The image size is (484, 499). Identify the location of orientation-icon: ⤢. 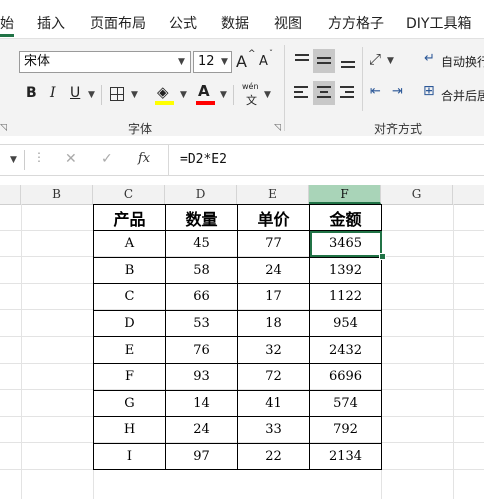
(375, 59).